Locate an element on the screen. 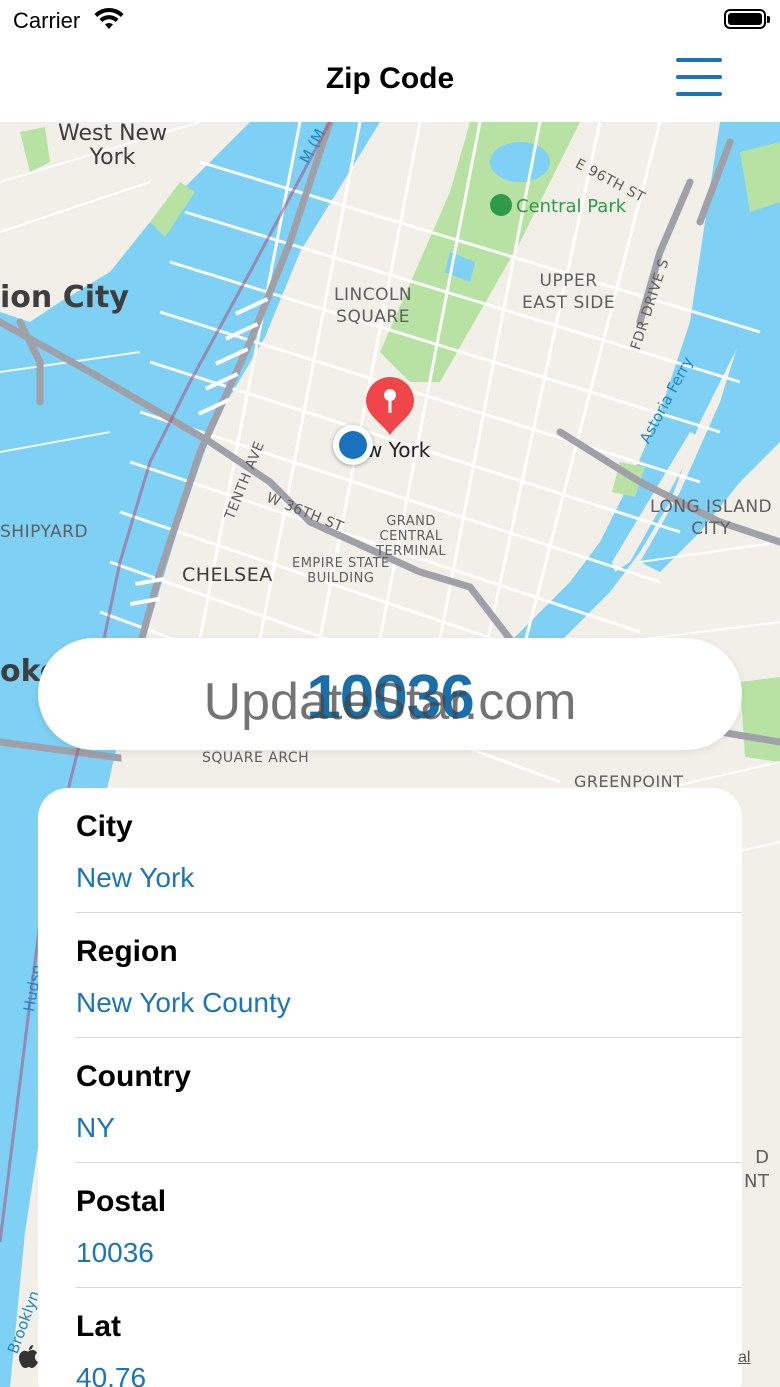  menu-button is located at coordinates (699, 79).